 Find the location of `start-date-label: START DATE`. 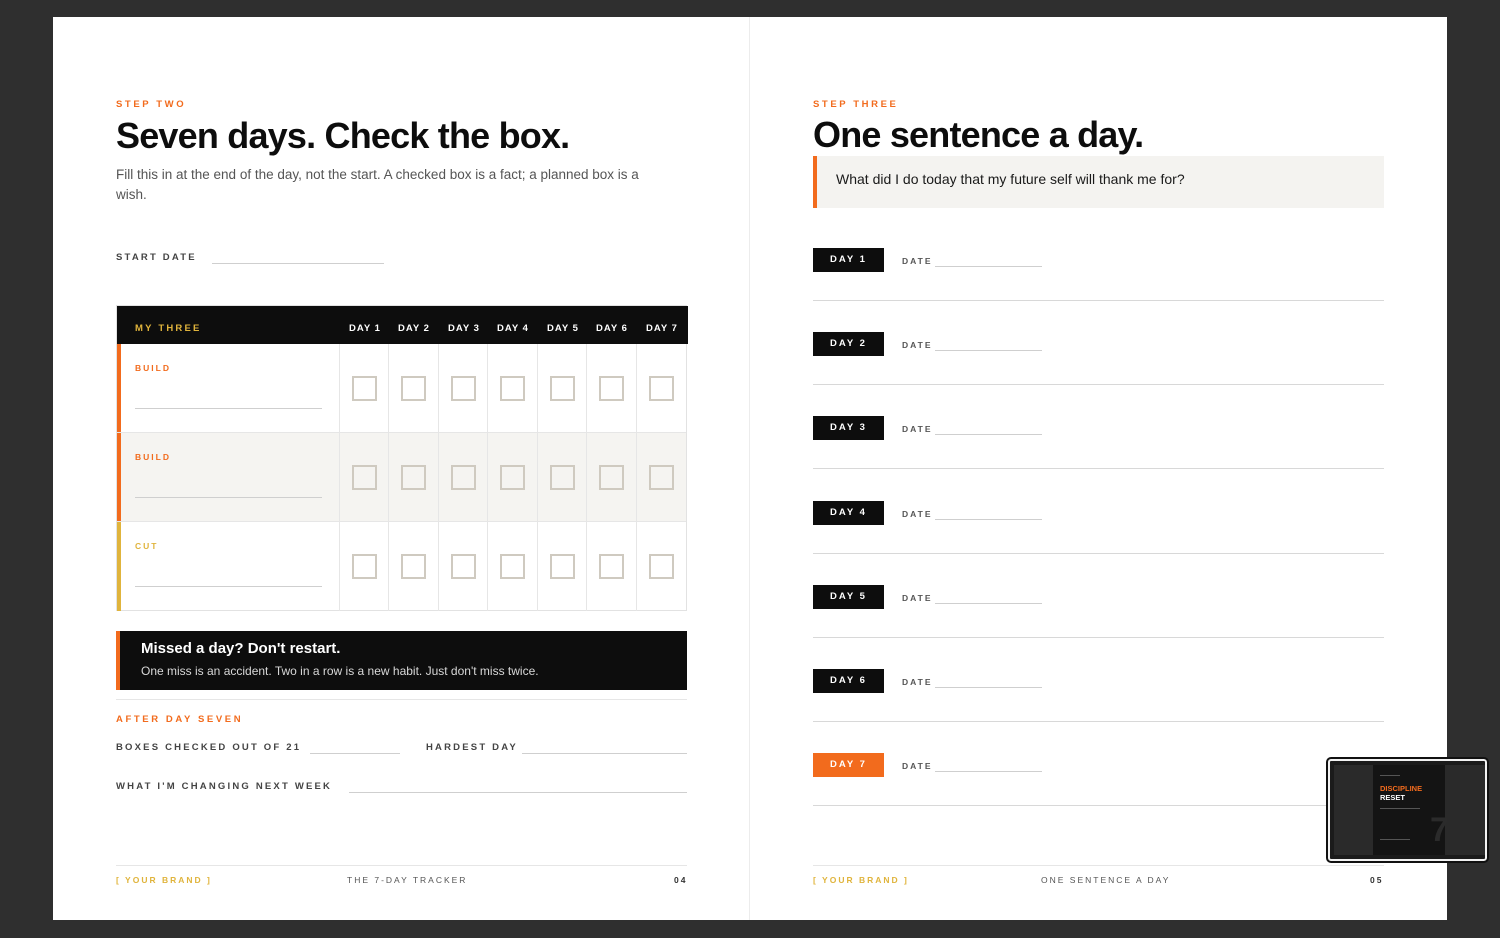

start-date-label: START DATE is located at coordinates (156, 257).